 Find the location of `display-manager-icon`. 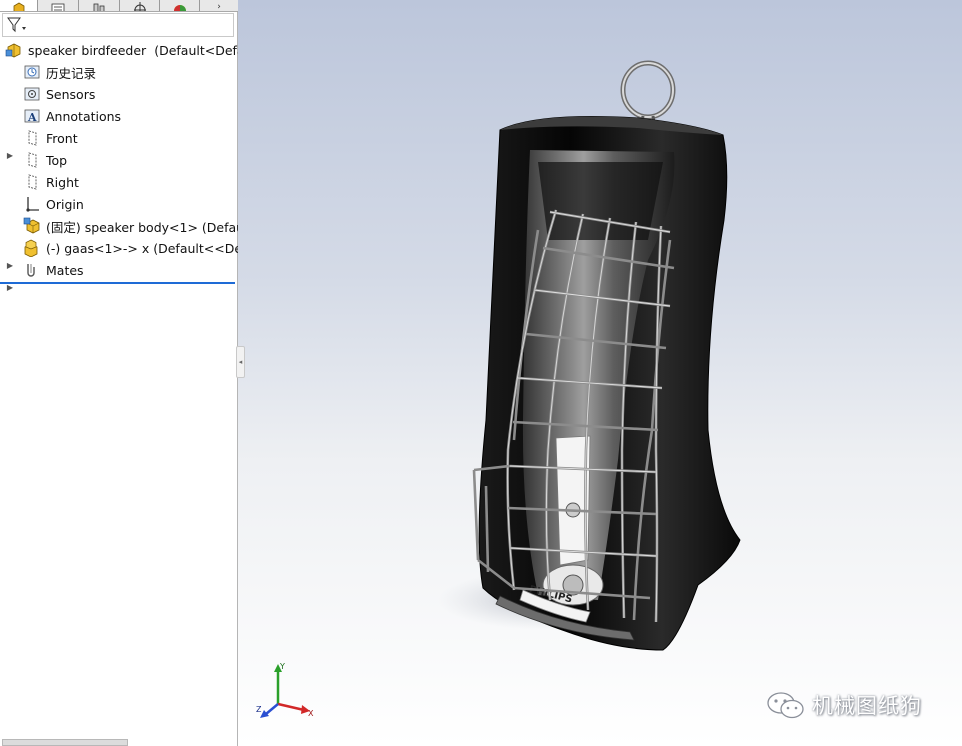

display-manager-icon is located at coordinates (179, 8).